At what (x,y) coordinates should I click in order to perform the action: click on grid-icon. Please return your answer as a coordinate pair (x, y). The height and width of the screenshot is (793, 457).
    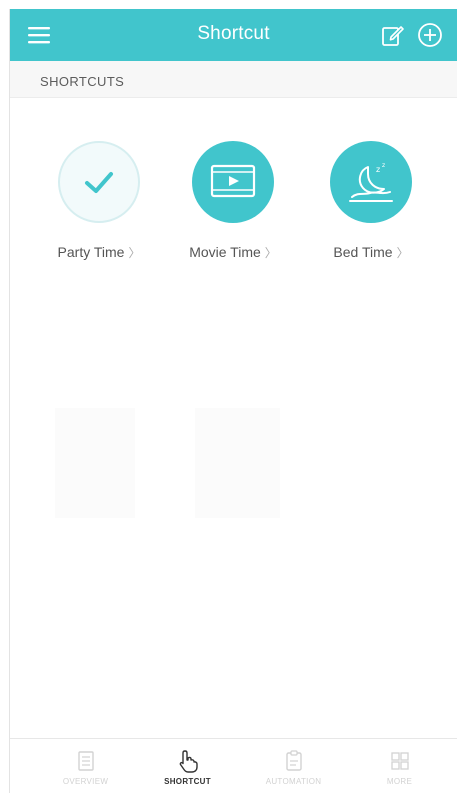
    Looking at the image, I should click on (399, 761).